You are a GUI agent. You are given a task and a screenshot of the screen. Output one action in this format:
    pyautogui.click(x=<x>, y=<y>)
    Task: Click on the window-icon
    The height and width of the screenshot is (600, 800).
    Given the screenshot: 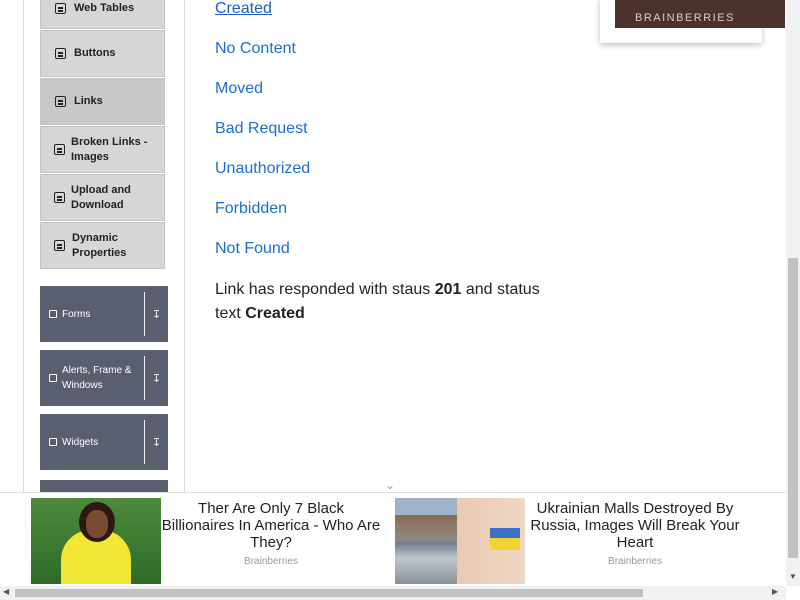 What is the action you would take?
    pyautogui.click(x=53, y=378)
    